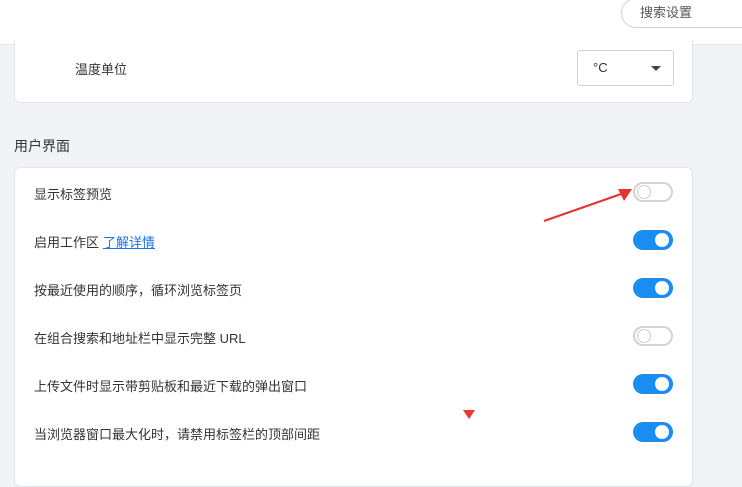 Image resolution: width=742 pixels, height=487 pixels. I want to click on setting-label: 按最近使用的顺序，循环浏览标签页, so click(138, 290).